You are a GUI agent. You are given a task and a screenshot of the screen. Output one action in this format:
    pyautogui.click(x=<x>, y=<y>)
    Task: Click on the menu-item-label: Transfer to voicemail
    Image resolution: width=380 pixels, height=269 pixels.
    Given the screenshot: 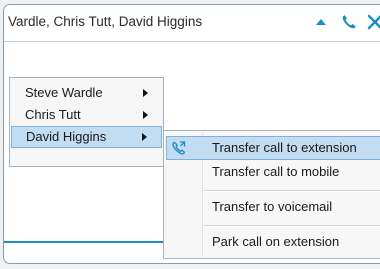 What is the action you would take?
    pyautogui.click(x=272, y=206)
    